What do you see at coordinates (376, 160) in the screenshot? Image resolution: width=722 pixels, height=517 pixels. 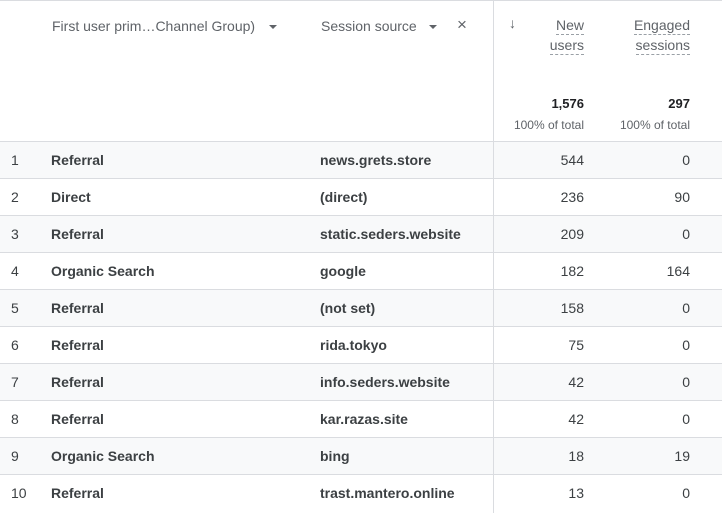 I see `session-source-cell: news.grets.store` at bounding box center [376, 160].